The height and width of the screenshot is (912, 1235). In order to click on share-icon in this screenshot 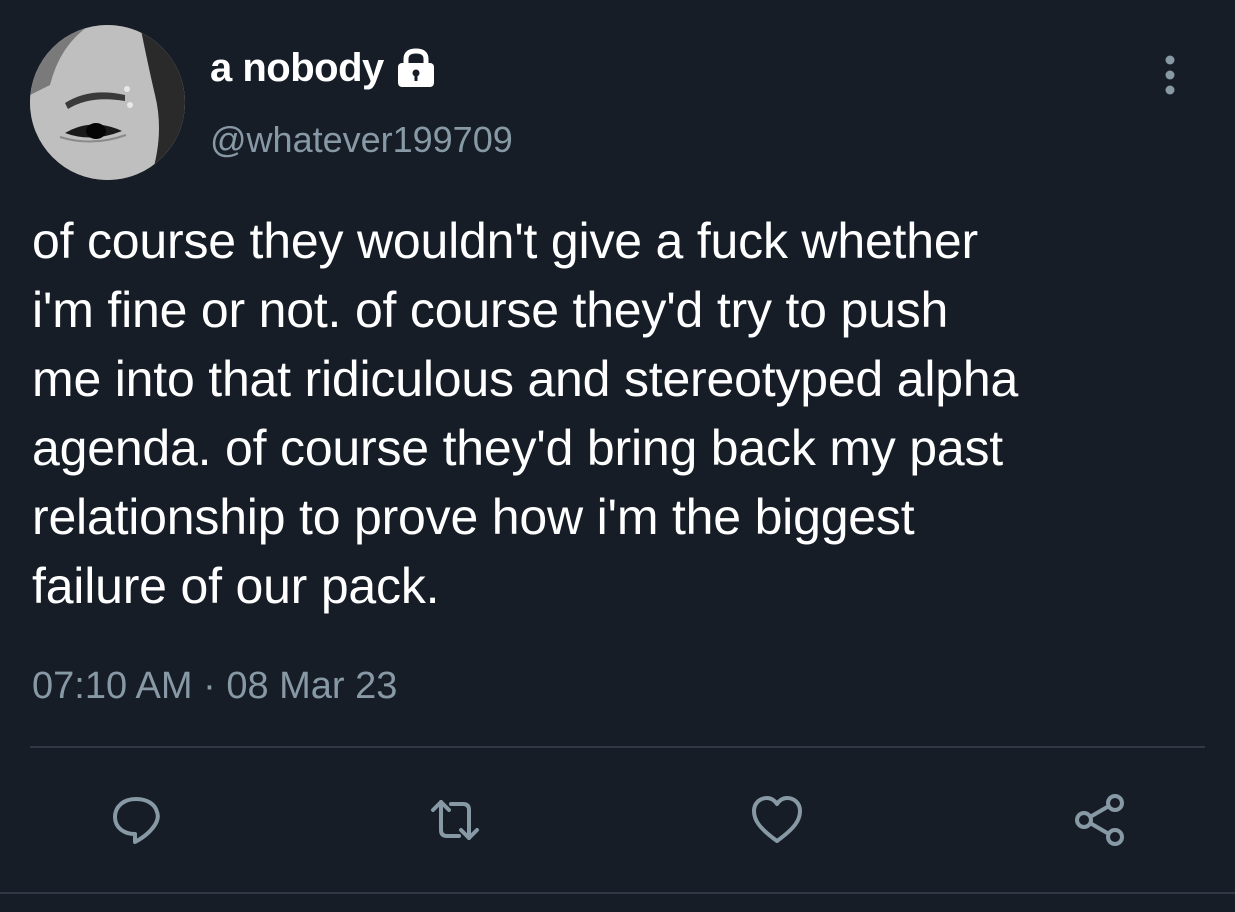, I will do `click(1099, 820)`.